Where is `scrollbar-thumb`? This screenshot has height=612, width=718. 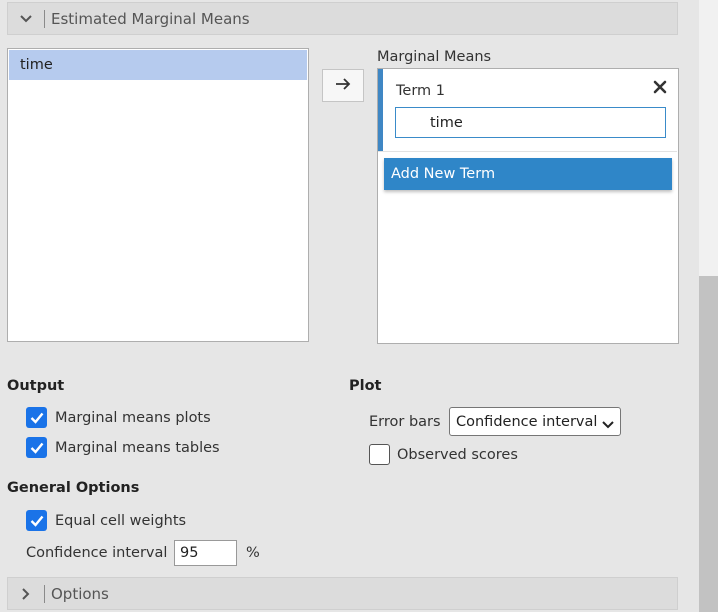 scrollbar-thumb is located at coordinates (708, 444).